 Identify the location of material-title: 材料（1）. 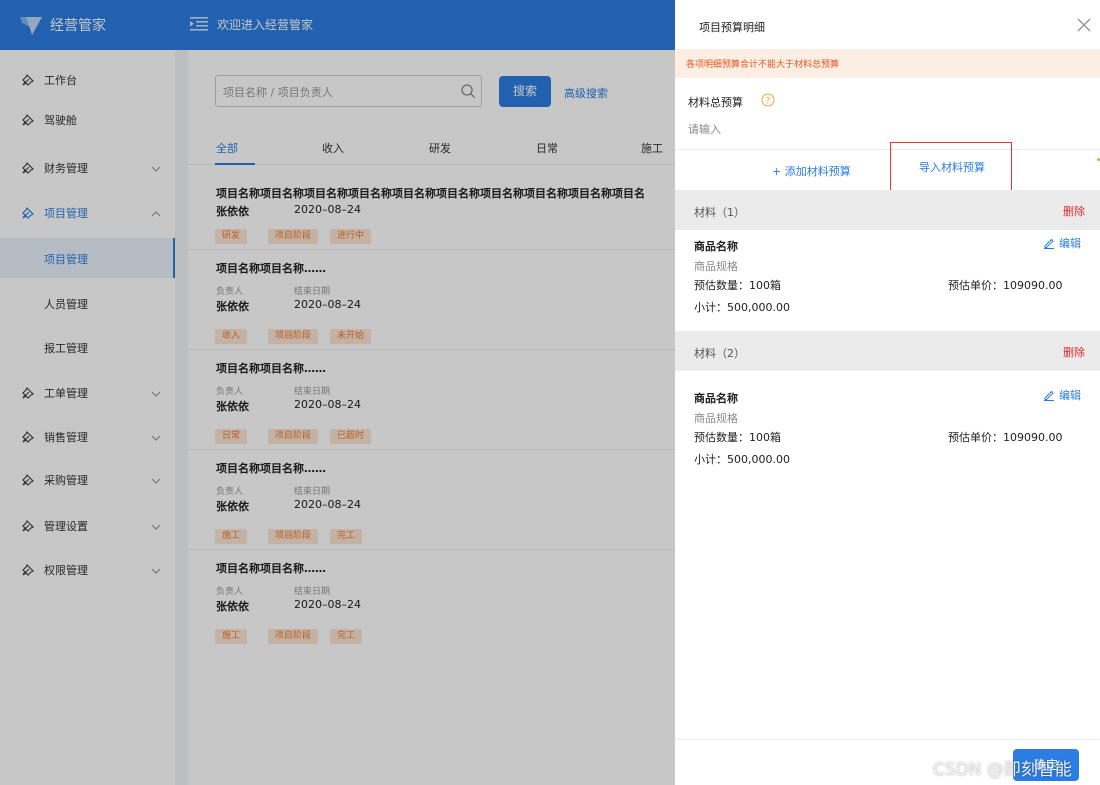
(719, 212).